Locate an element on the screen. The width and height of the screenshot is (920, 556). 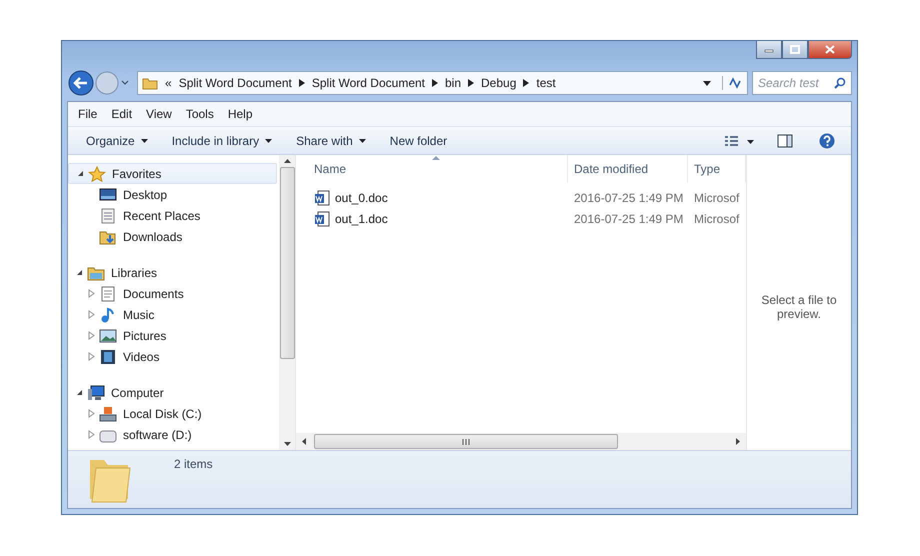
breadcrumb: bin is located at coordinates (453, 83).